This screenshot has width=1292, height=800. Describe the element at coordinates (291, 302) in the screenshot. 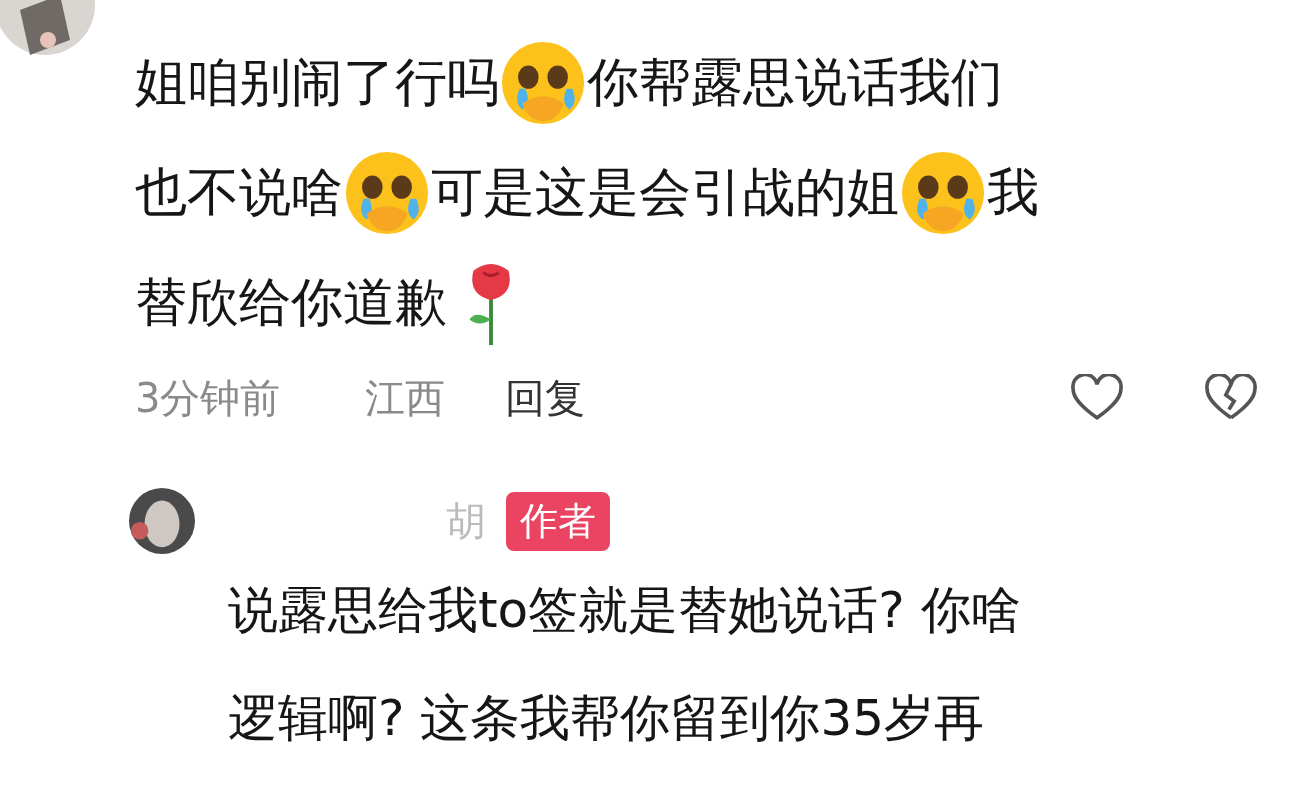

I see `comment-text: 替欣给你道歉` at that location.